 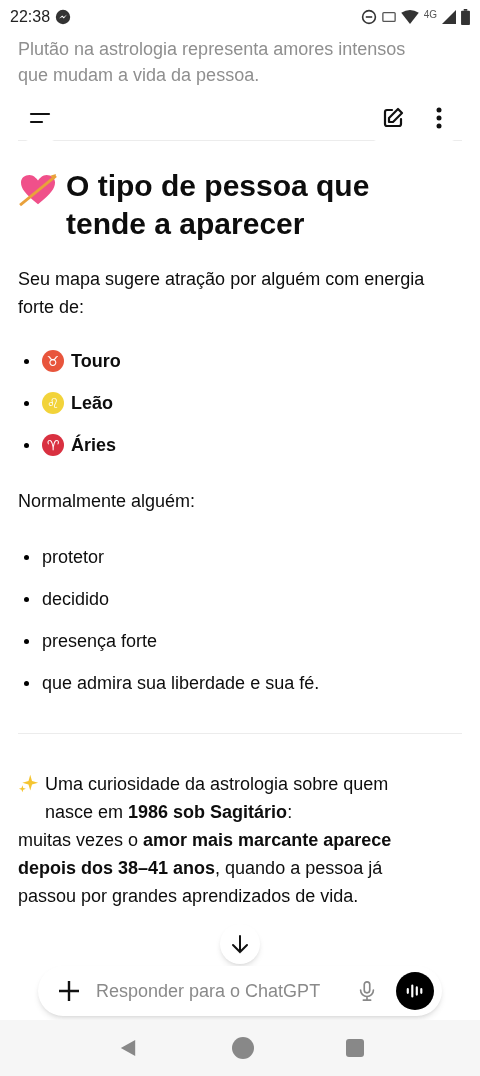 I want to click on message-field: Responder para o ChatGPT, so click(x=240, y=991).